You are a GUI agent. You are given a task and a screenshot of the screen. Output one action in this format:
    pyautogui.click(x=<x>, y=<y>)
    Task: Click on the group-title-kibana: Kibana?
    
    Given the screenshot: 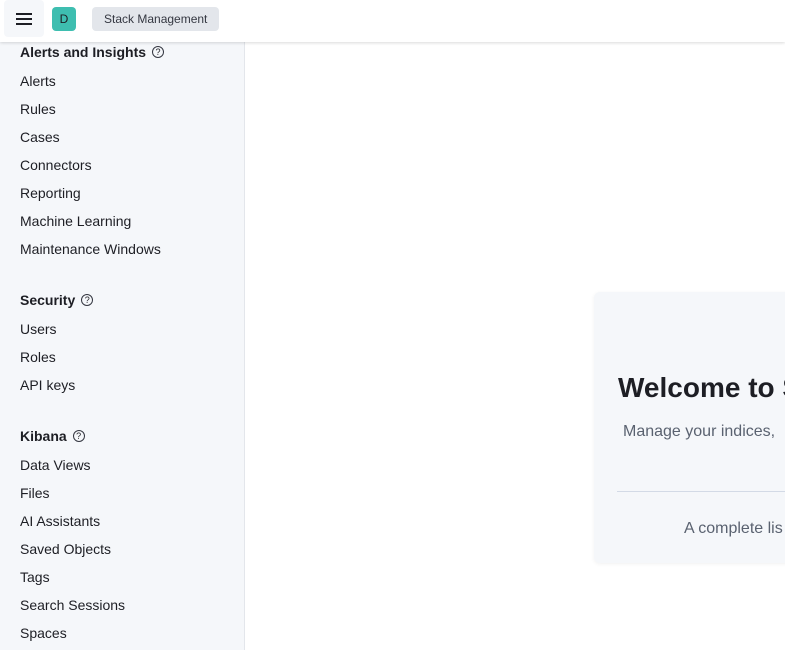 What is the action you would take?
    pyautogui.click(x=52, y=436)
    